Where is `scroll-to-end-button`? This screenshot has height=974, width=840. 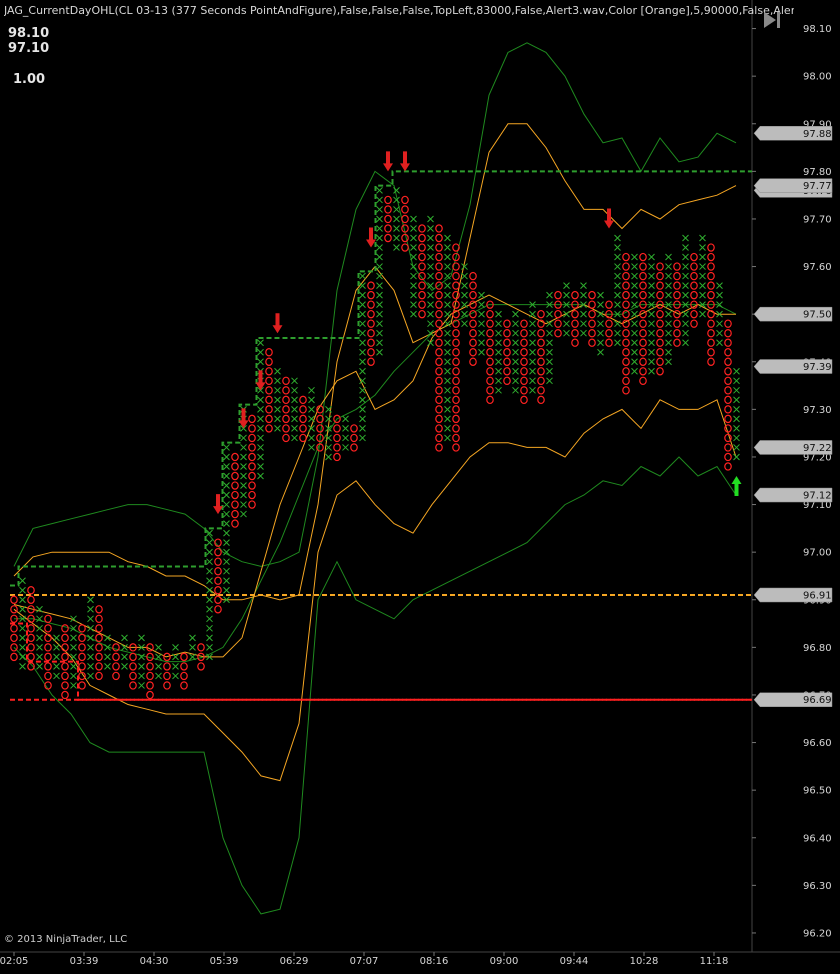 scroll-to-end-button is located at coordinates (773, 20).